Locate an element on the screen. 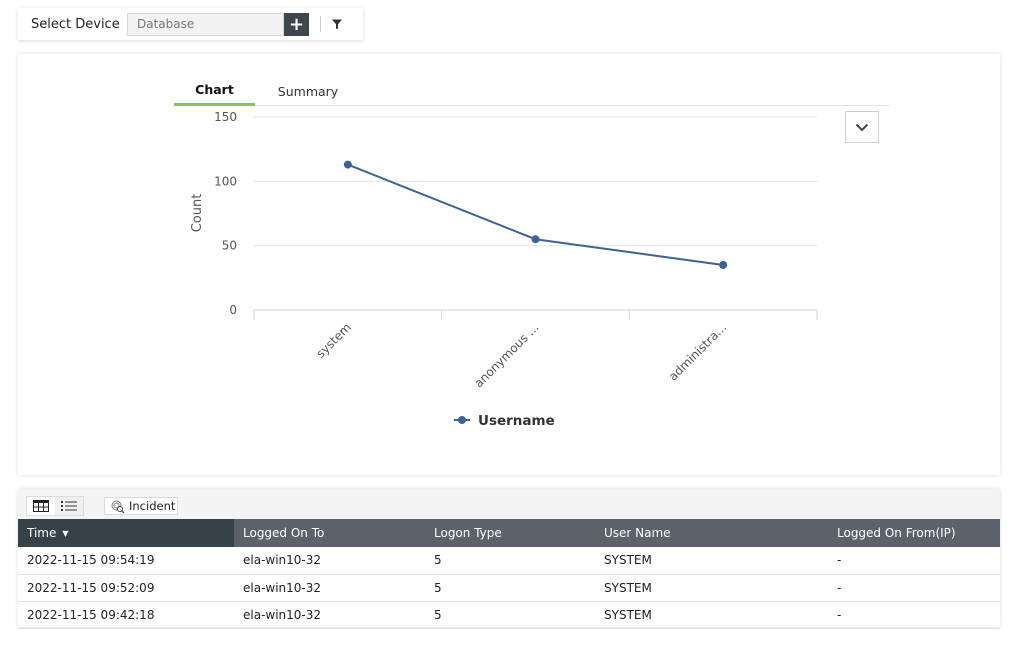 This screenshot has height=647, width=1018. column-header-label: Time is located at coordinates (42, 533).